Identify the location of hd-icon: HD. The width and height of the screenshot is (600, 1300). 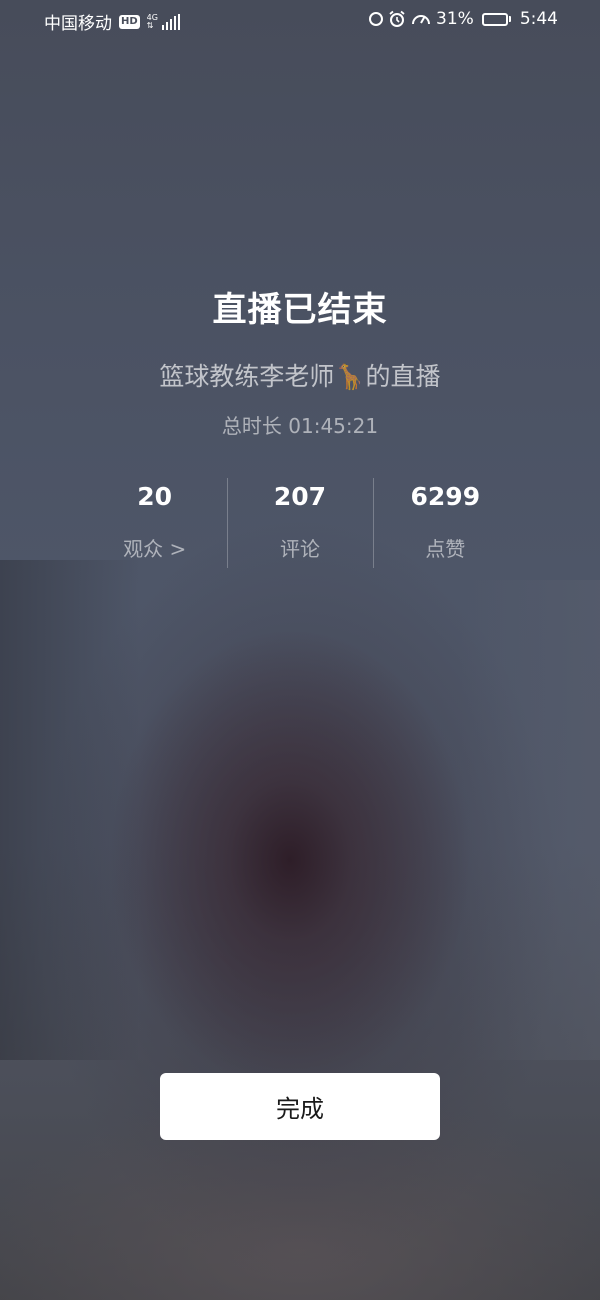
(129, 21).